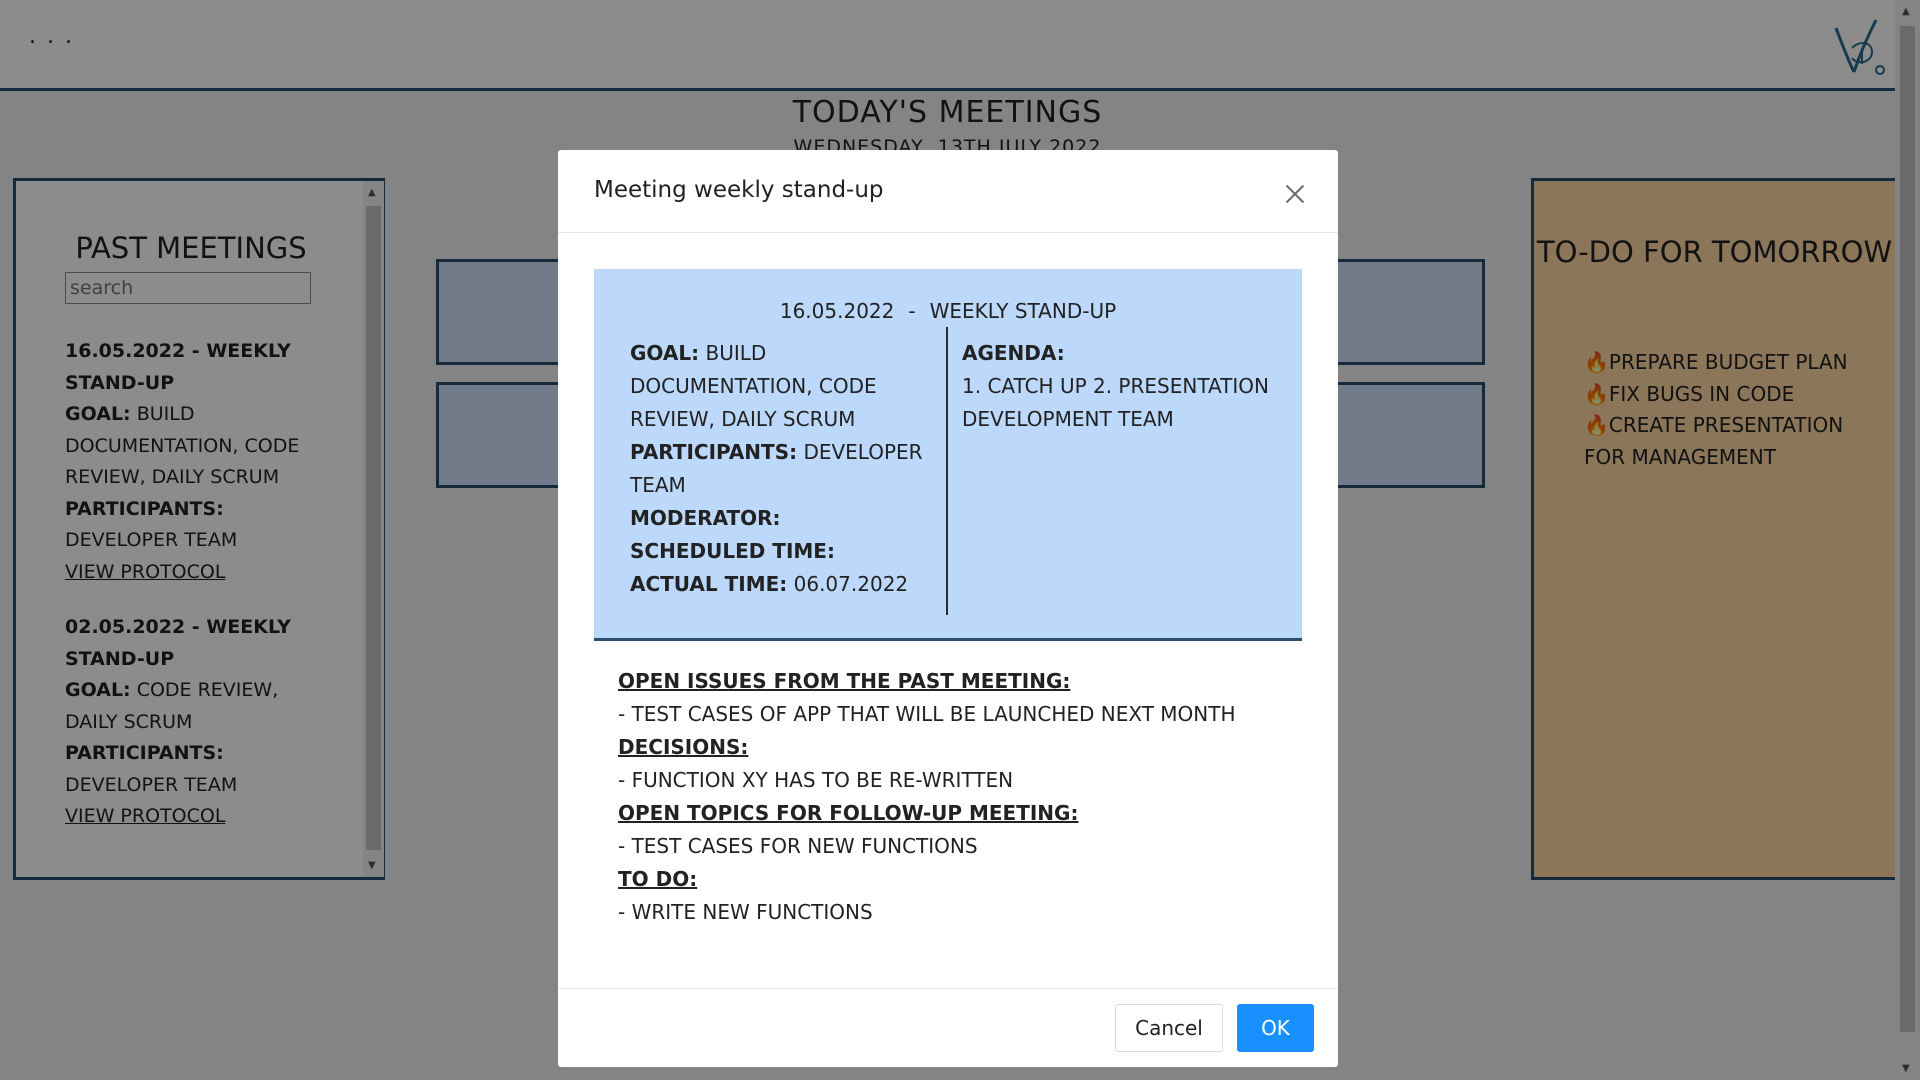 This screenshot has height=1080, width=1920. I want to click on followup-heading: OPEN TOPICS FOR FOLLOW-UP MEETING:, so click(848, 813).